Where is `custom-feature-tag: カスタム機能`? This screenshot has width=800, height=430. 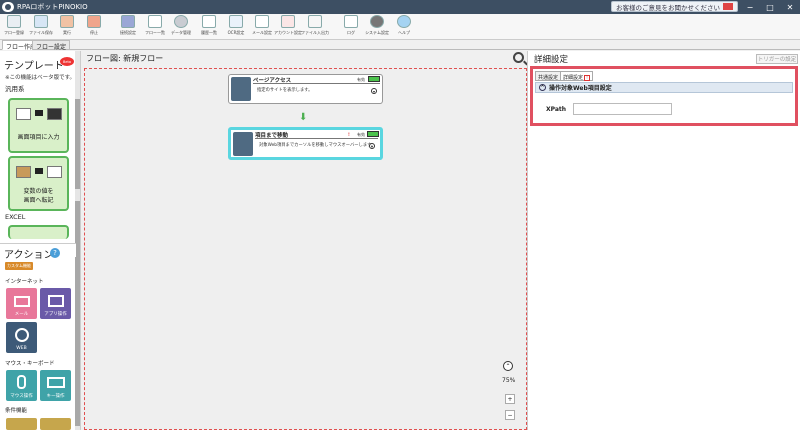
custom-feature-tag: カスタム機能 is located at coordinates (19, 266).